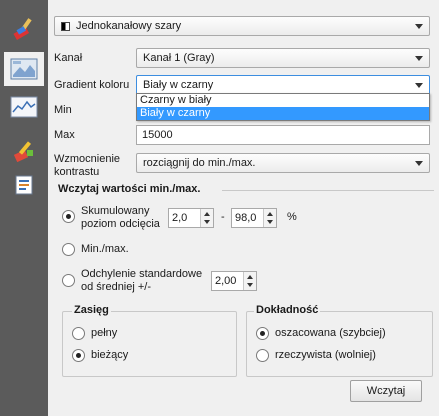 The image size is (439, 416). What do you see at coordinates (287, 310) in the screenshot?
I see `accuracy-title: Dokładność` at bounding box center [287, 310].